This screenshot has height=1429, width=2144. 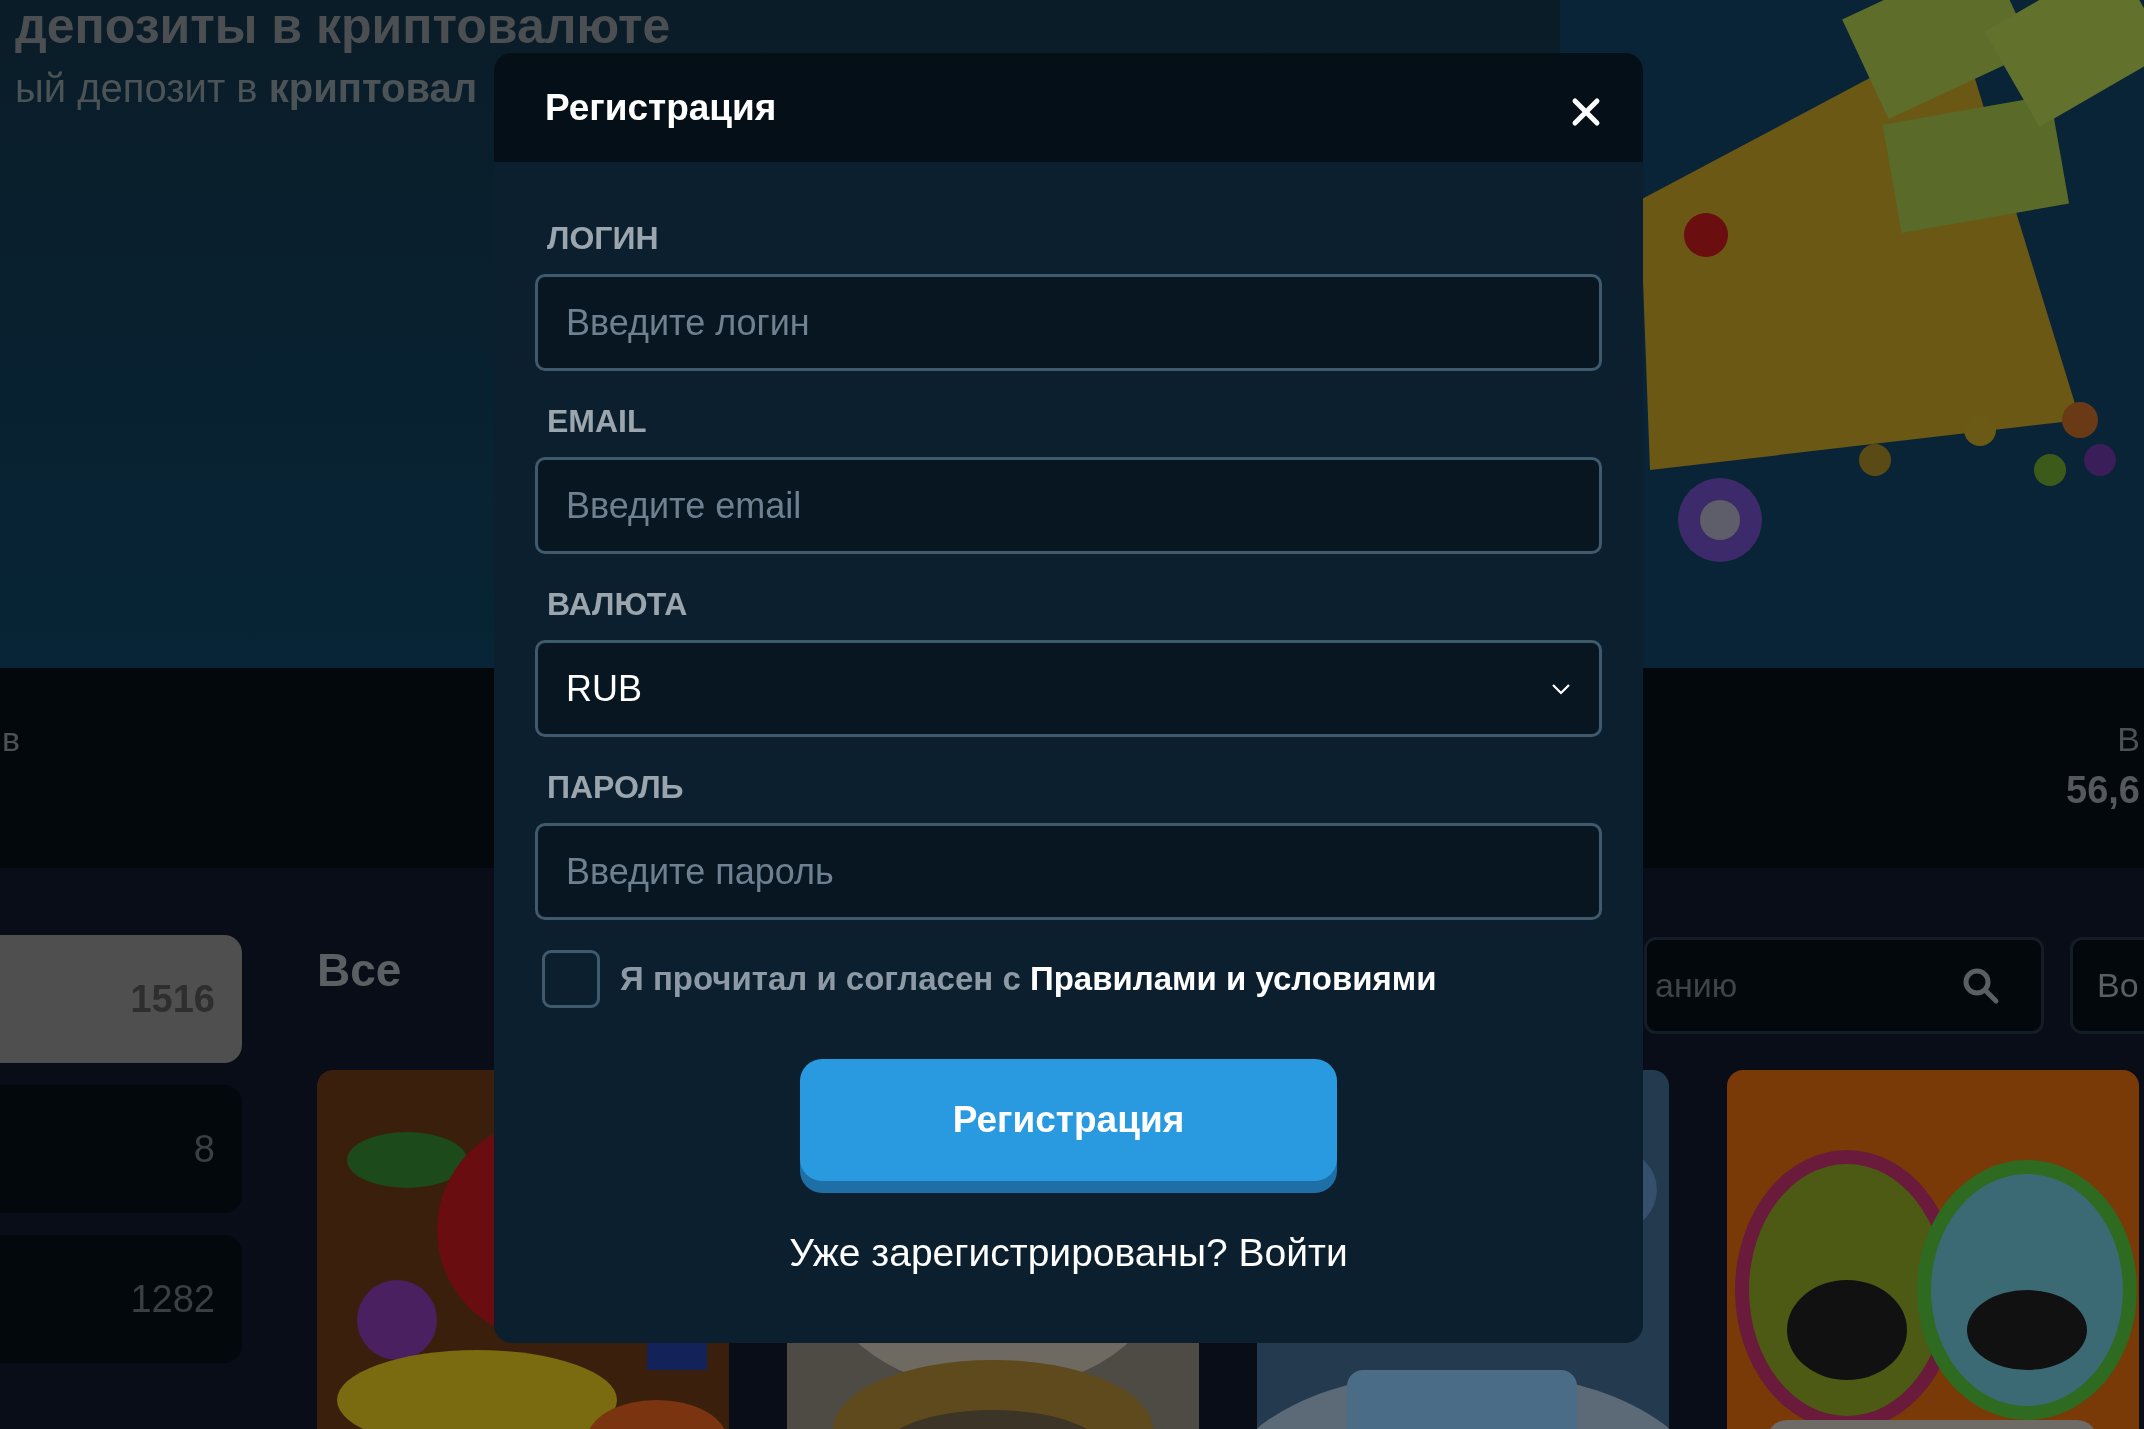 I want to click on filter-button: Во, so click(x=2107, y=985).